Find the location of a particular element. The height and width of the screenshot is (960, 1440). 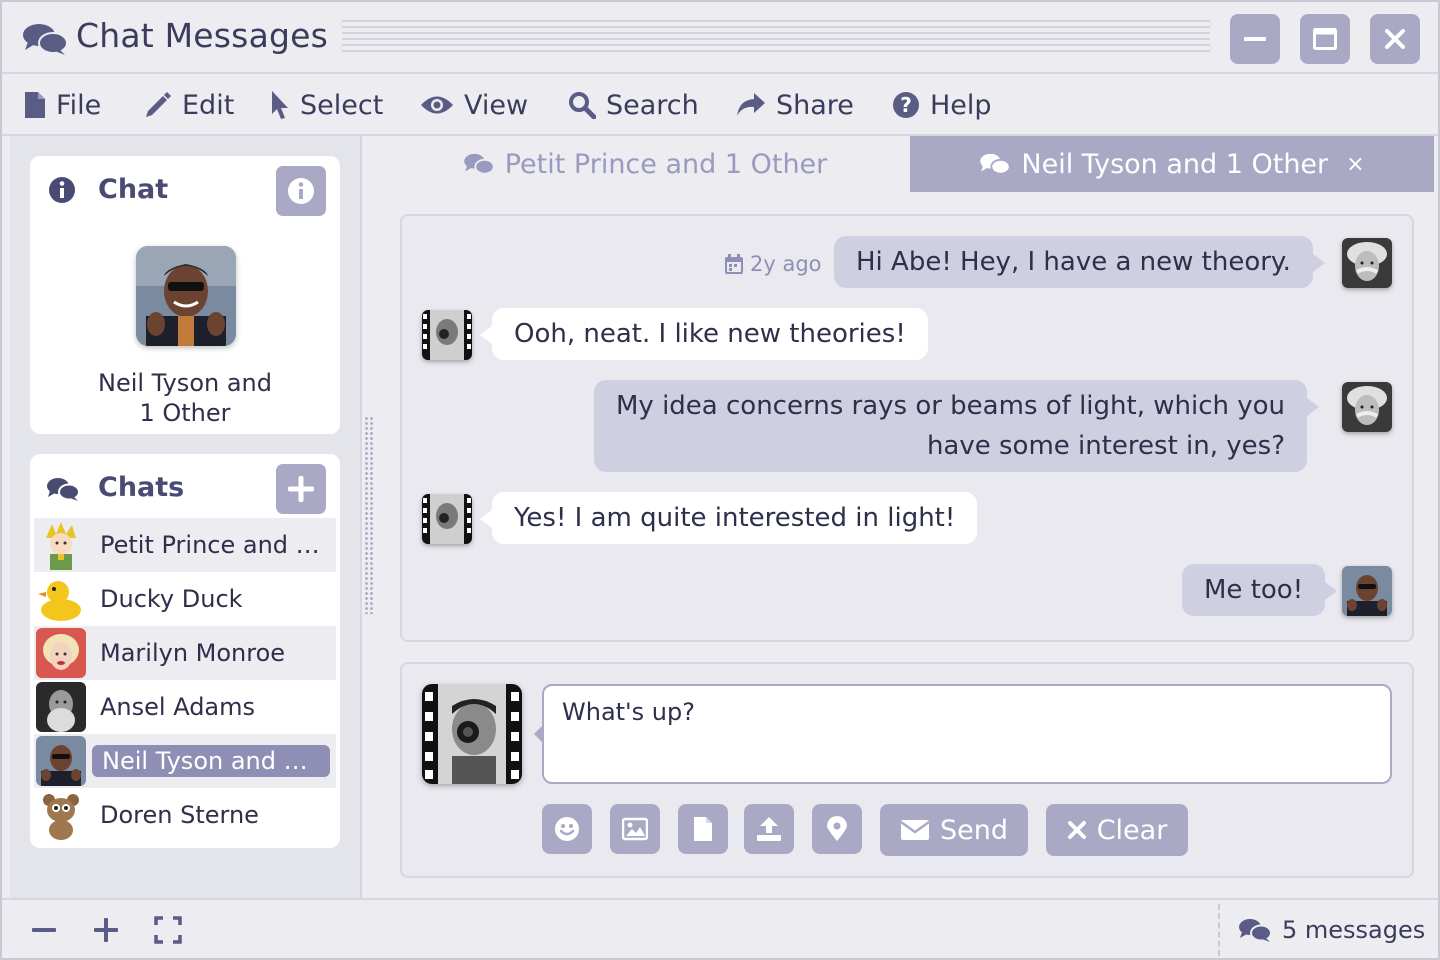

upload-icon is located at coordinates (769, 829).